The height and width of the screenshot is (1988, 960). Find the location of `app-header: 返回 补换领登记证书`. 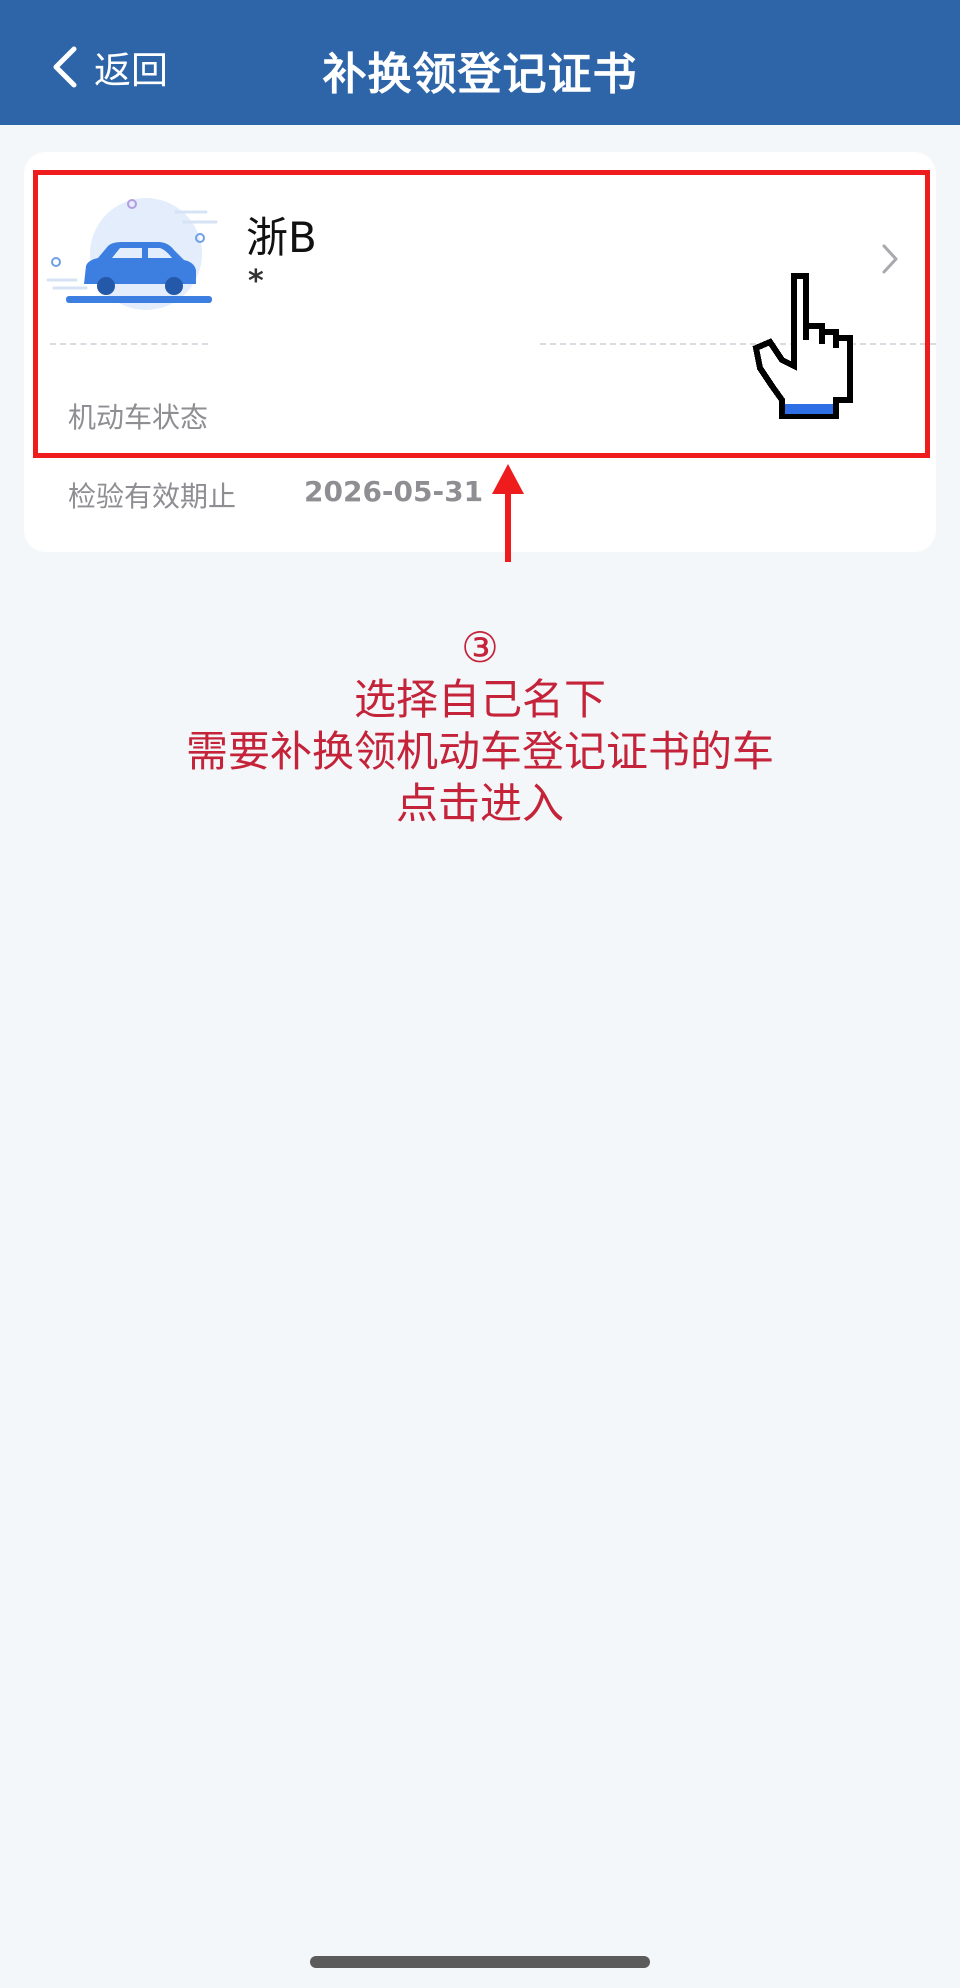

app-header: 返回 补换领登记证书 is located at coordinates (480, 62).